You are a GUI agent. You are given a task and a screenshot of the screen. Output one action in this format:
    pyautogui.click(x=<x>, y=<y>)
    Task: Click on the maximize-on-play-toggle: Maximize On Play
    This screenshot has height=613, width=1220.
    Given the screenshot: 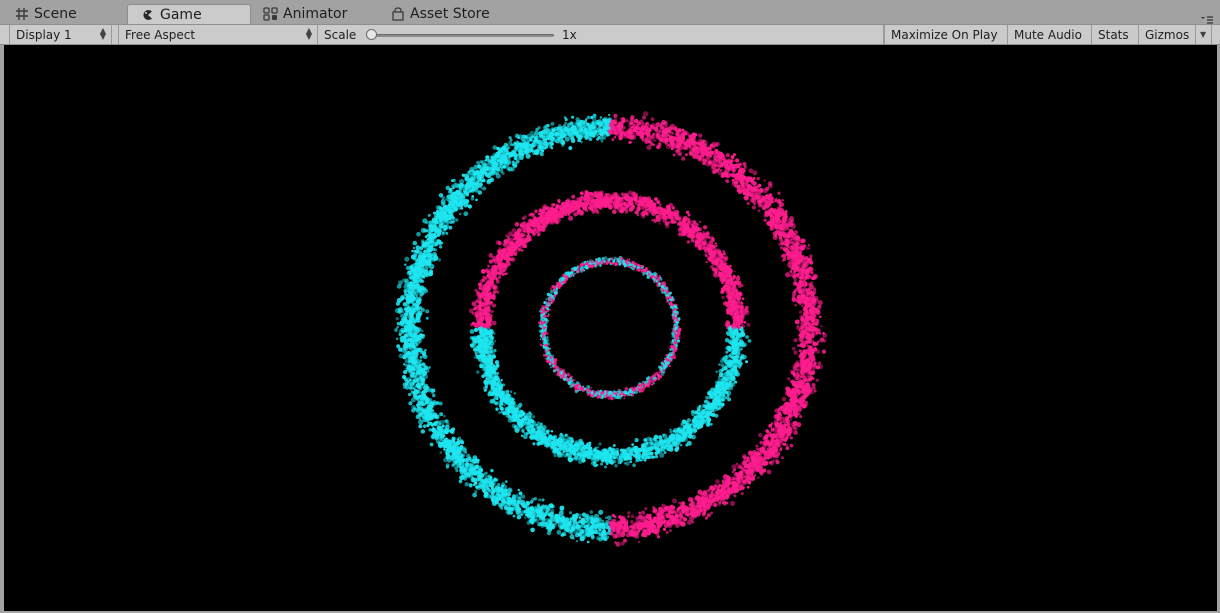 What is the action you would take?
    pyautogui.click(x=946, y=34)
    